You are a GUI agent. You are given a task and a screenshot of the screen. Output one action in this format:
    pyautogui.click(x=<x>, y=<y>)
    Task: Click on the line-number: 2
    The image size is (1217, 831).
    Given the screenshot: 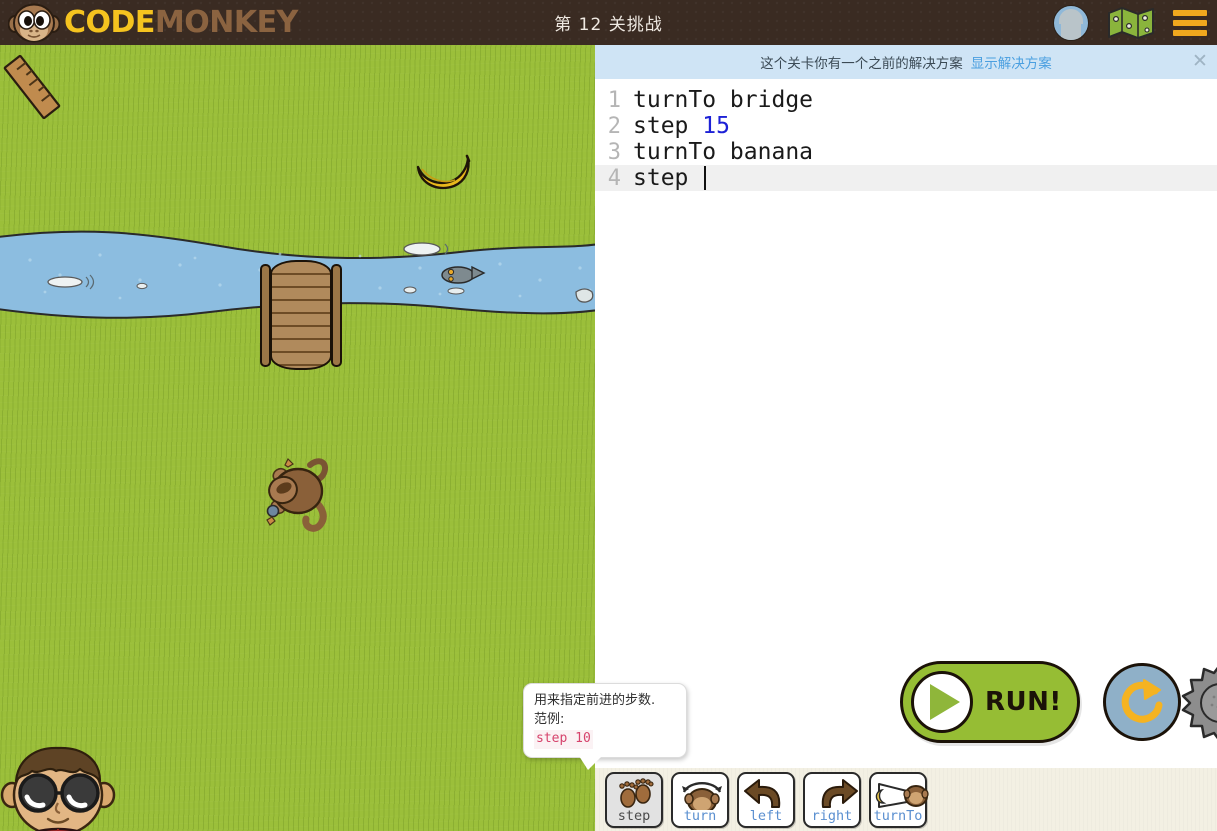 What is the action you would take?
    pyautogui.click(x=614, y=126)
    